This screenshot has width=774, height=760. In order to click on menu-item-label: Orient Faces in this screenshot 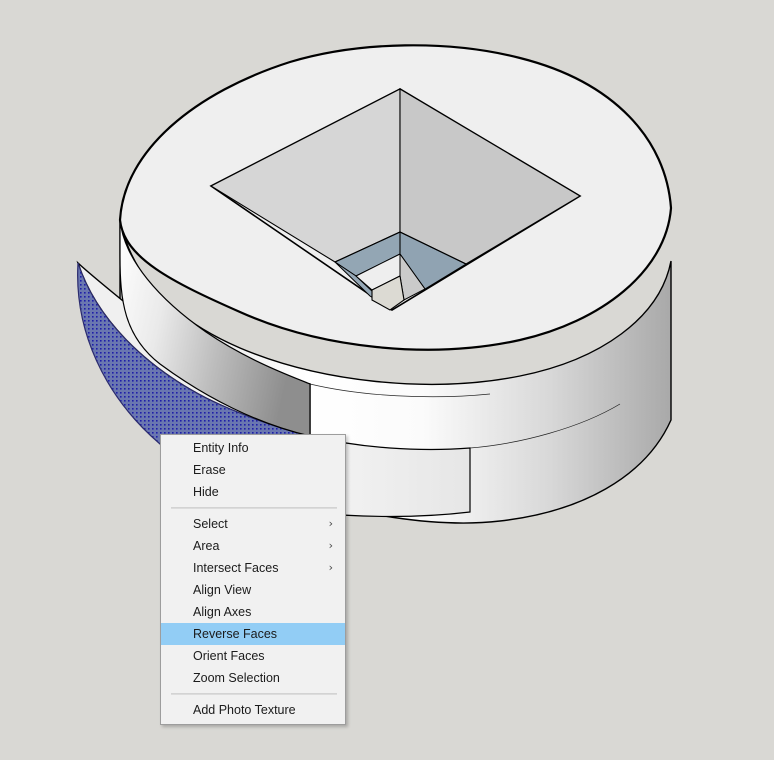, I will do `click(229, 656)`.